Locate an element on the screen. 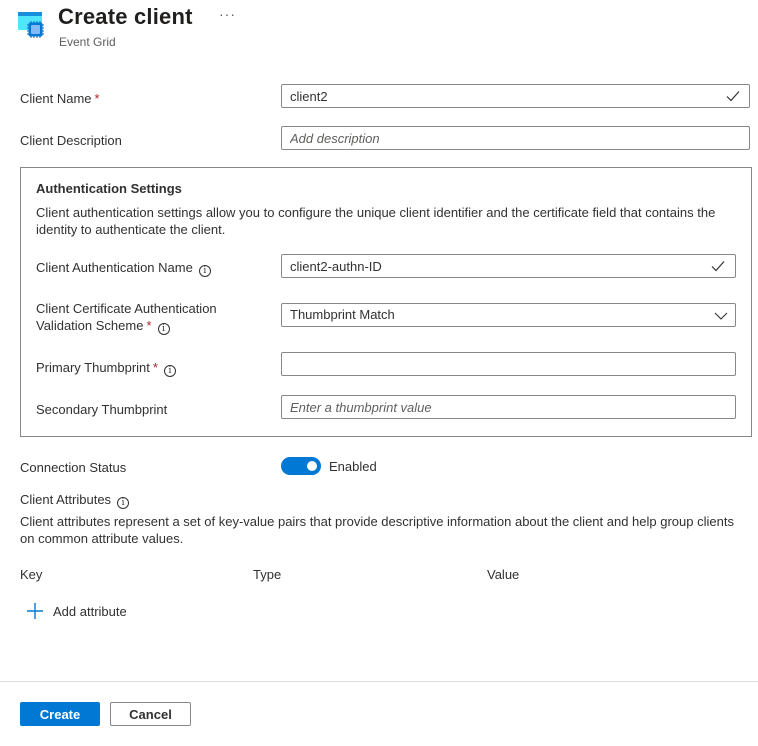  client-attributes-label: Client Attributes i is located at coordinates (75, 500).